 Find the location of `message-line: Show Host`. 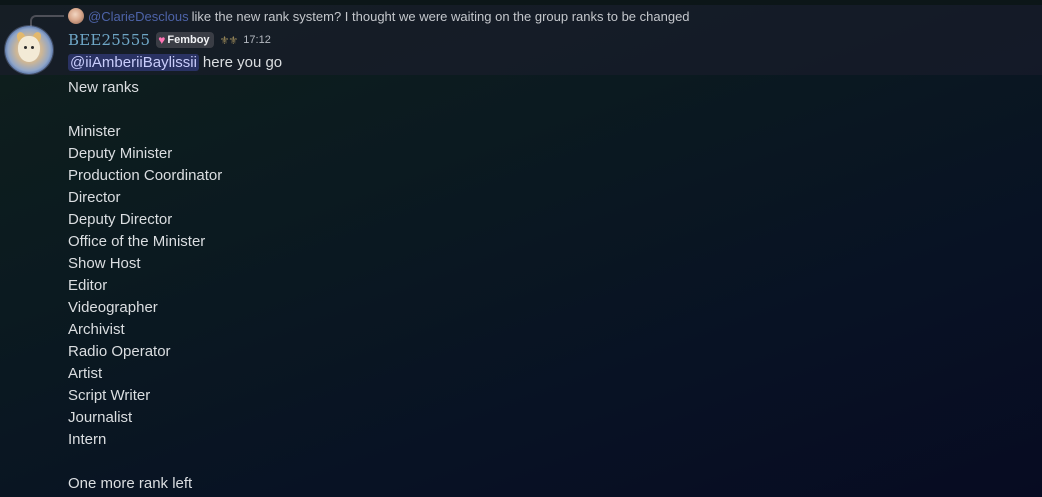

message-line: Show Host is located at coordinates (104, 263).